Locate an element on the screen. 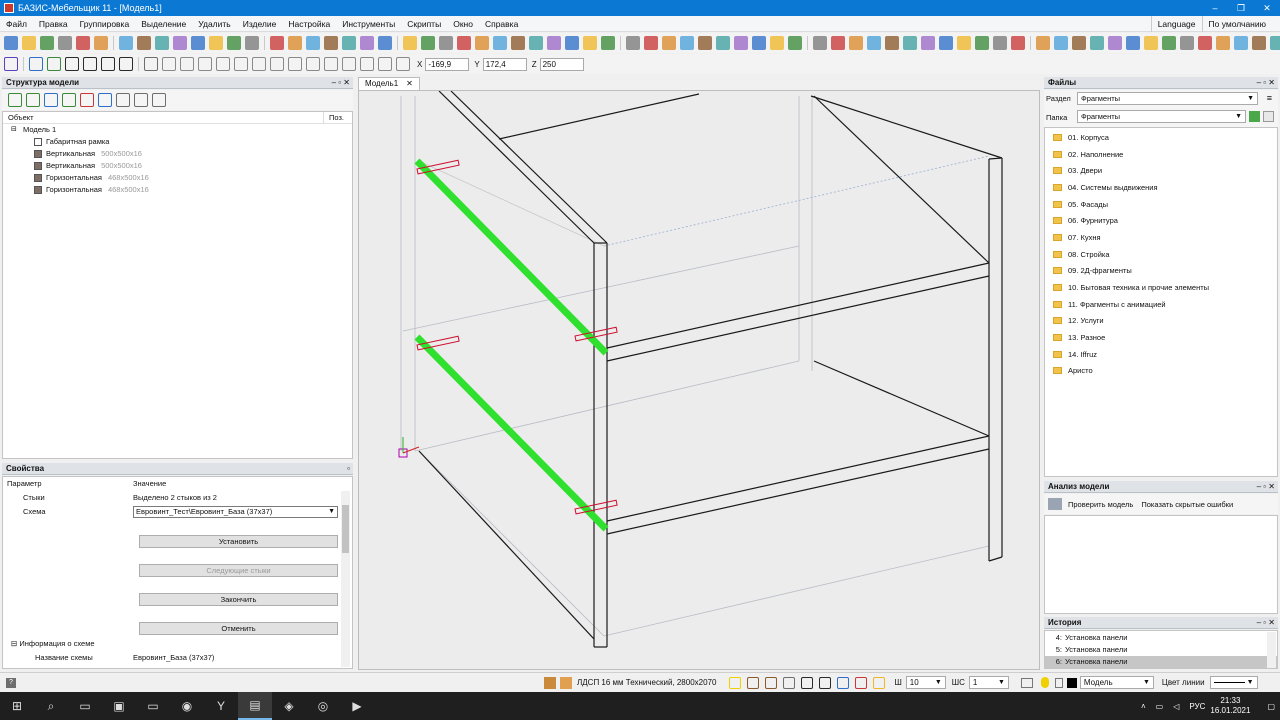 The width and height of the screenshot is (1280, 720). history-scrollbar is located at coordinates (1271, 650).